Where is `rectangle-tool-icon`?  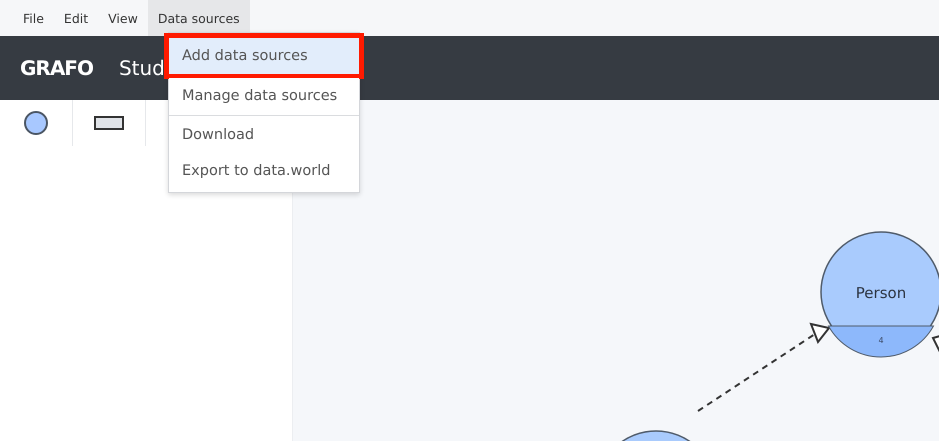 rectangle-tool-icon is located at coordinates (109, 123).